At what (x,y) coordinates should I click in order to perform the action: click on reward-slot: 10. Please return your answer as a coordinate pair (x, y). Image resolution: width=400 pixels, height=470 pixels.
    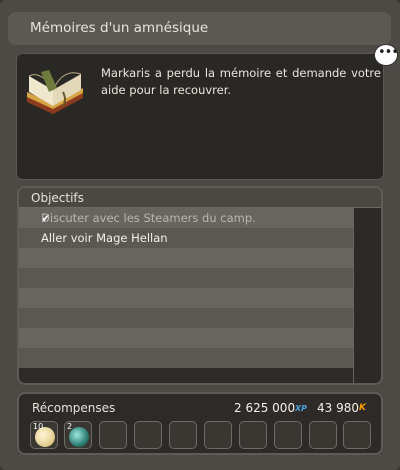
    Looking at the image, I should click on (44, 435).